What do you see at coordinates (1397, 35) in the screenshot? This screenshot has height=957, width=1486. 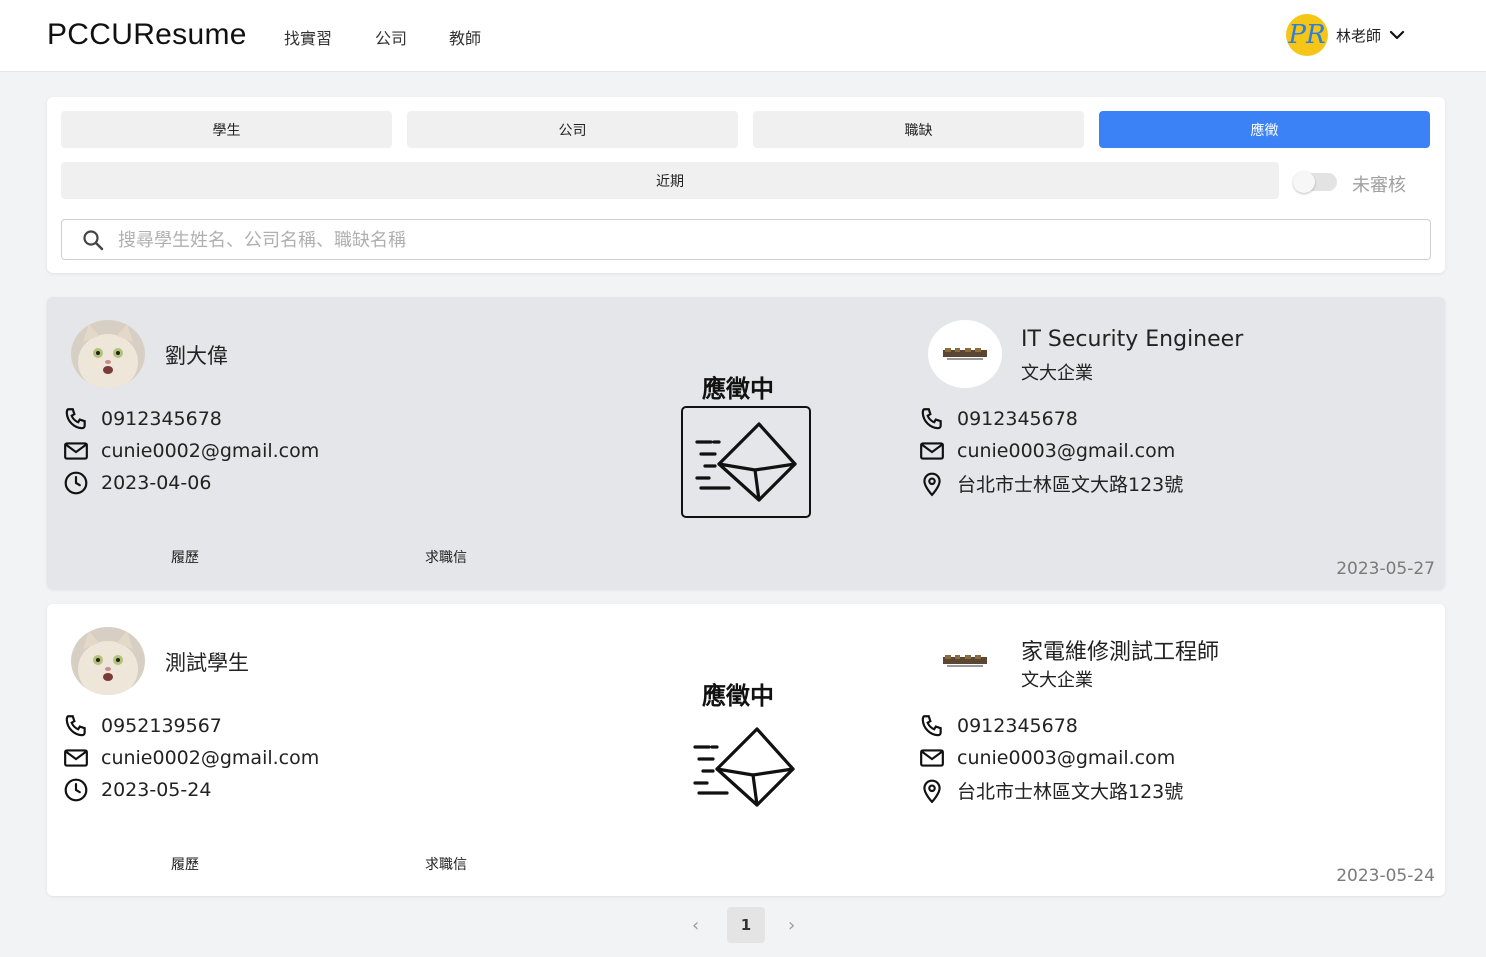 I see `chevron-down-icon` at bounding box center [1397, 35].